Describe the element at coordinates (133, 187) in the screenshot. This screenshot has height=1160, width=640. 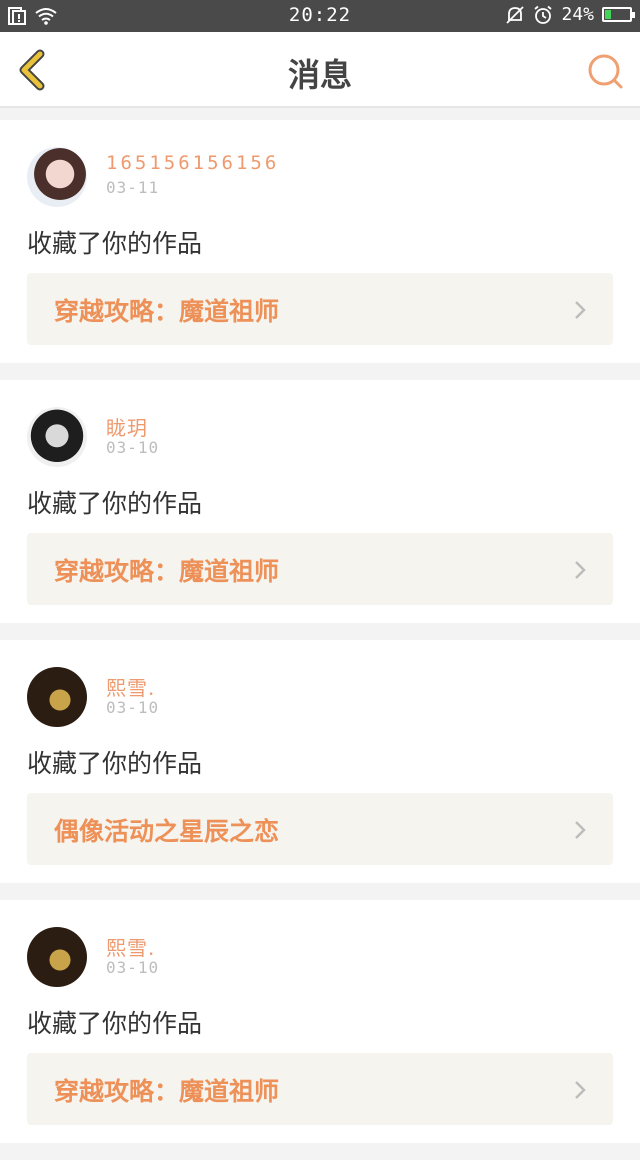
I see `message-date: 03-11` at that location.